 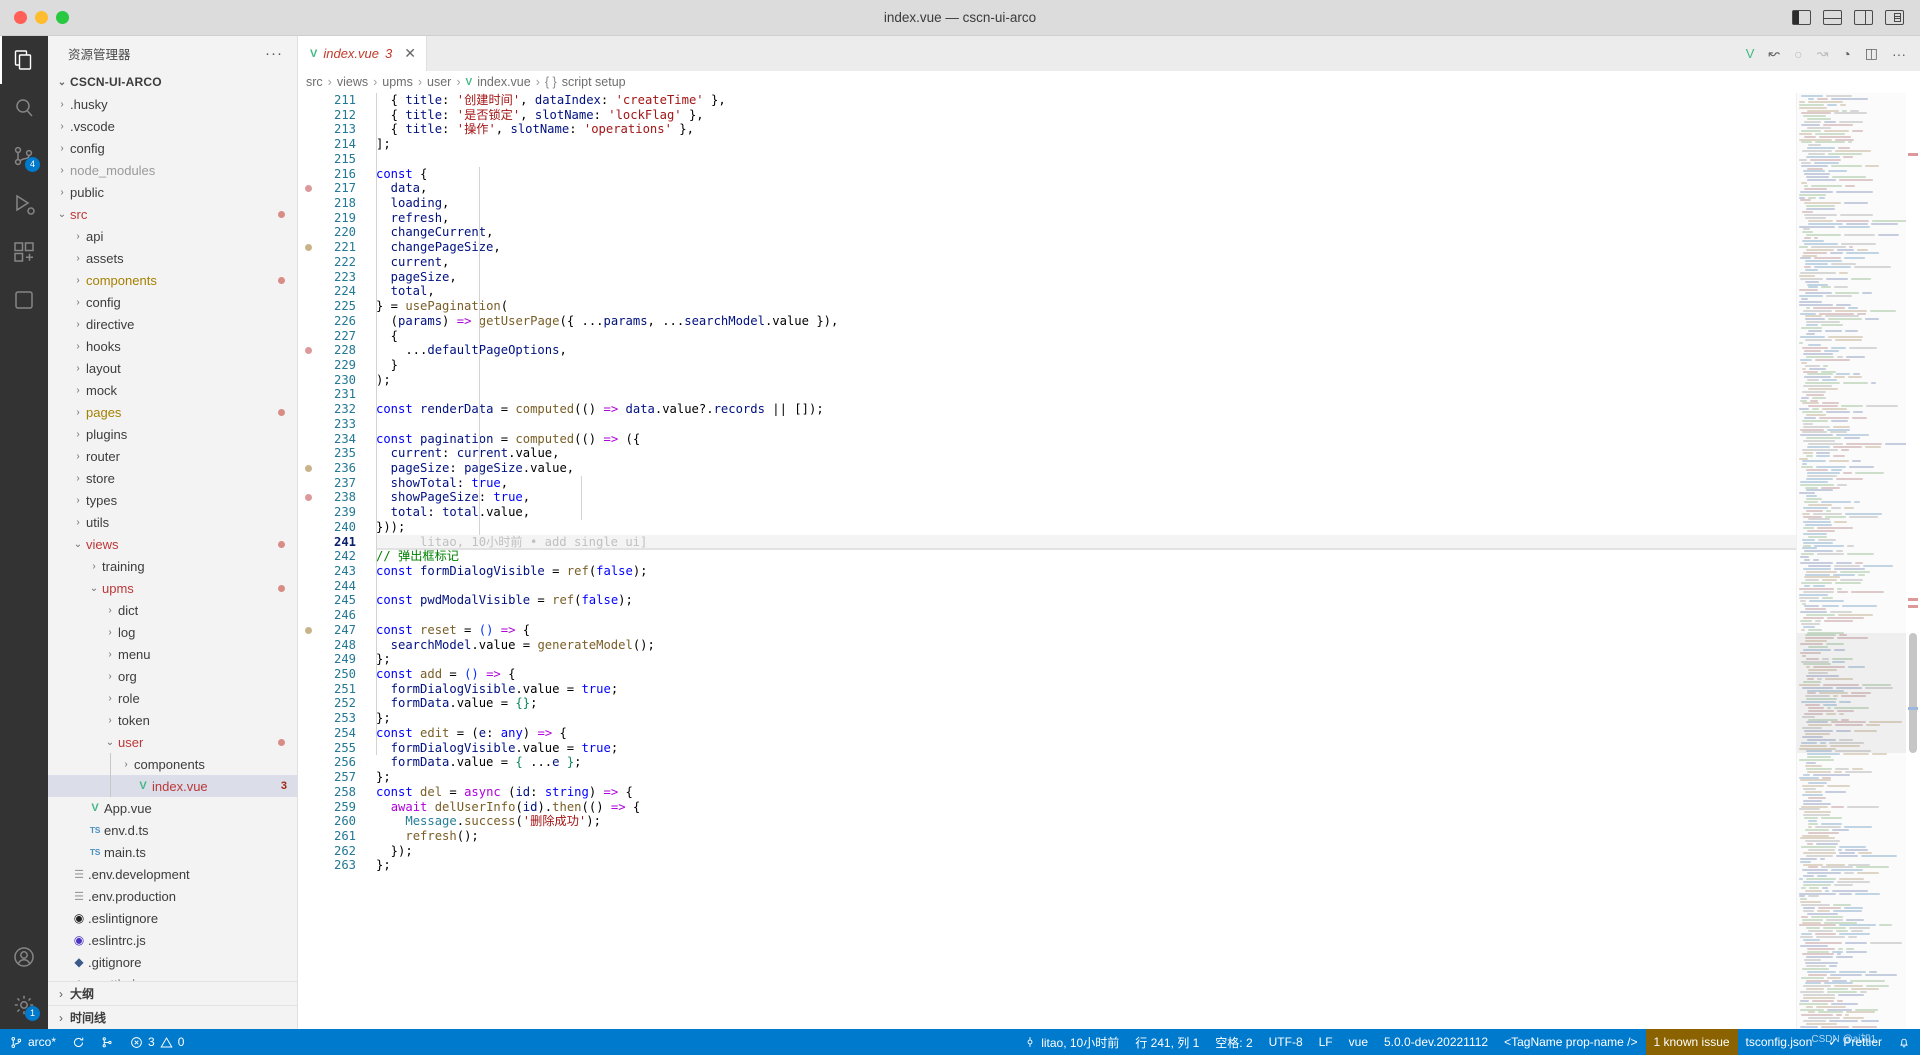 I want to click on tree-item: › directive, so click(x=172, y=324).